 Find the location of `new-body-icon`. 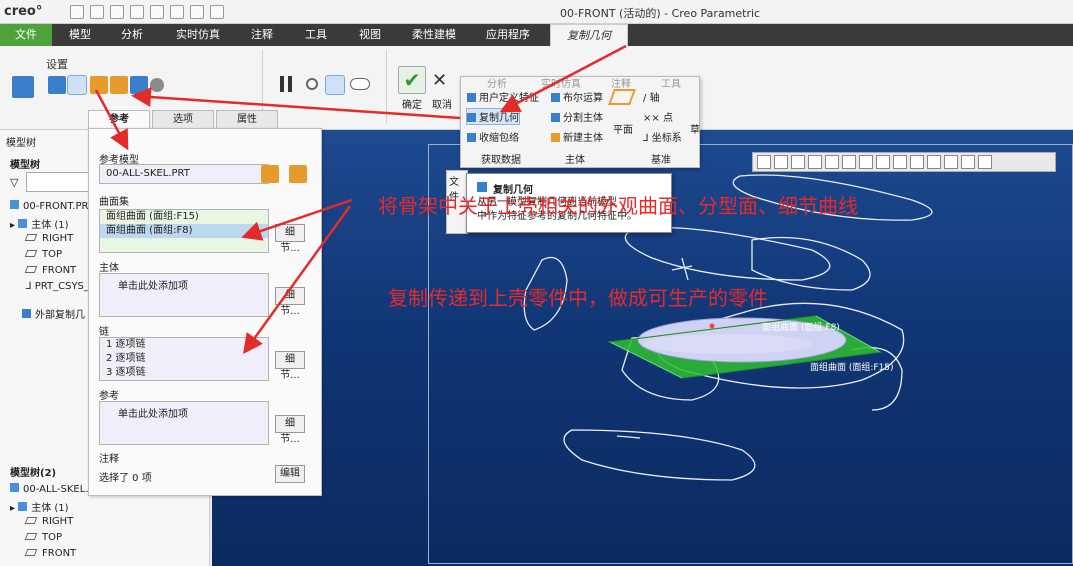

new-body-icon is located at coordinates (555, 137).